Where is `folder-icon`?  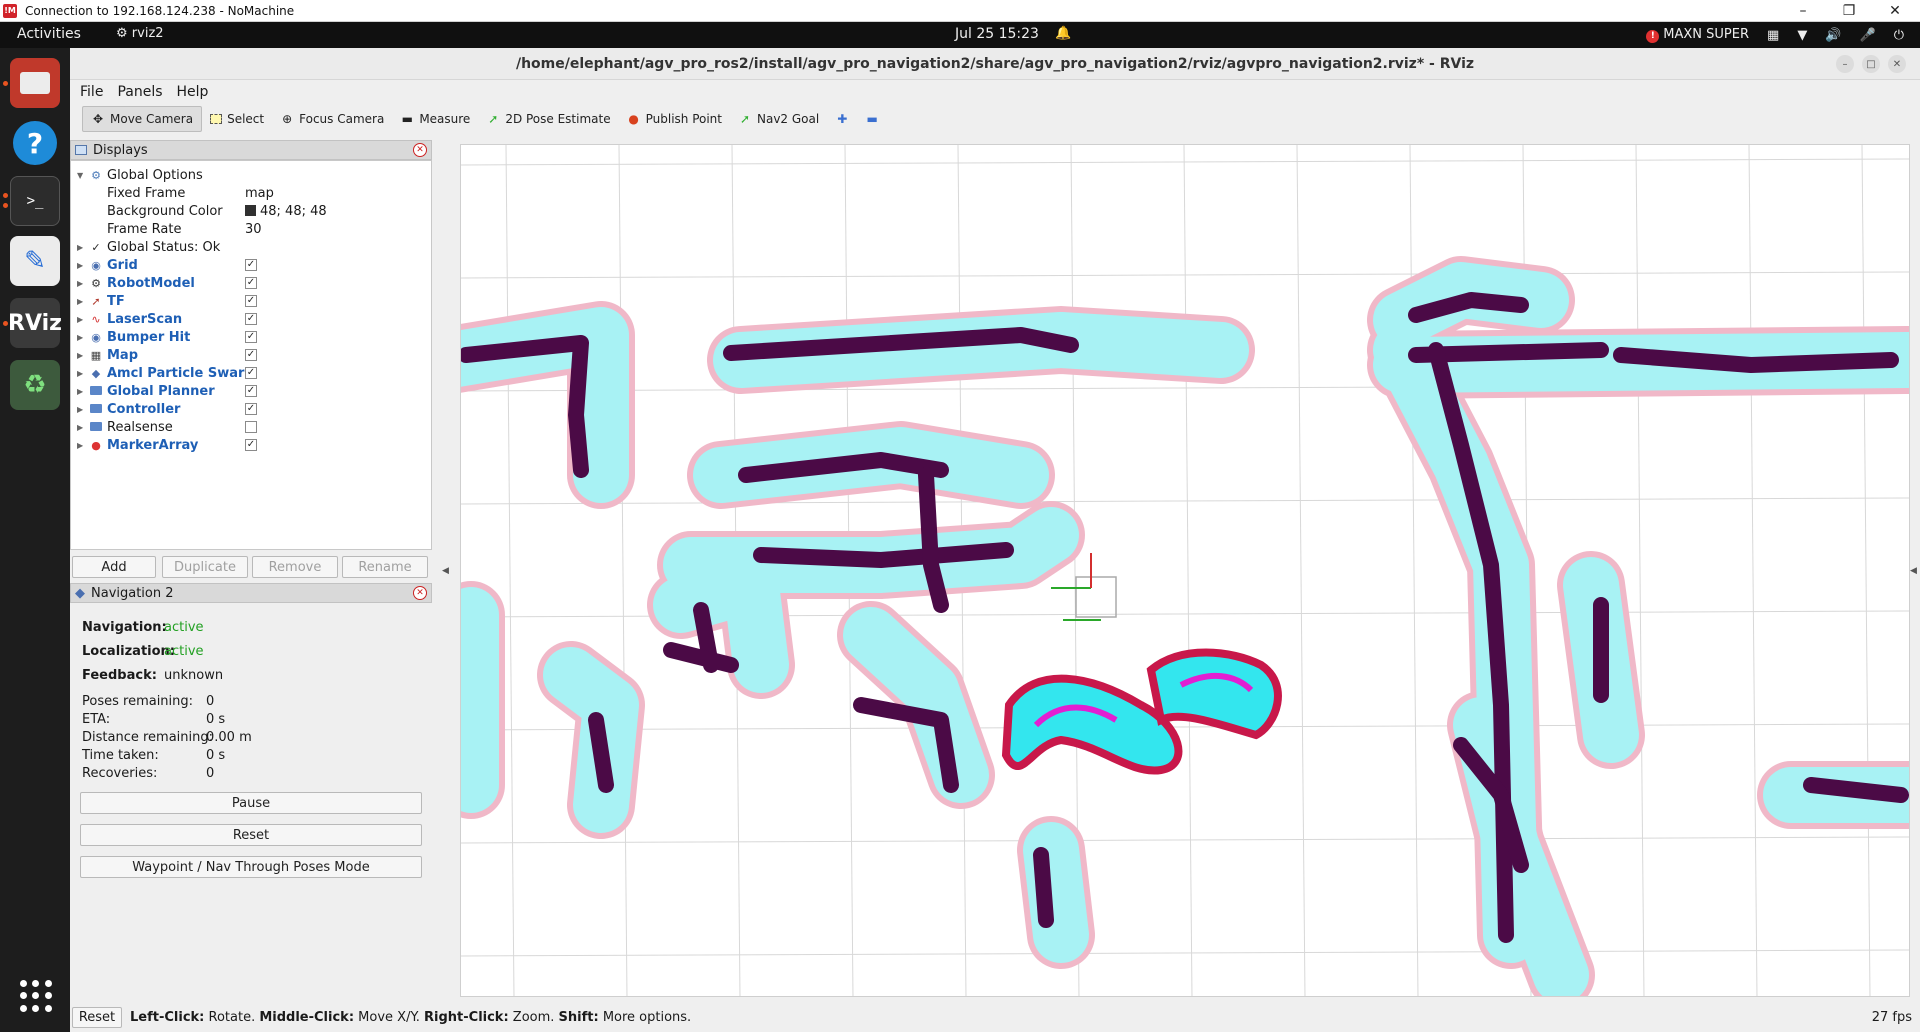
folder-icon is located at coordinates (96, 391).